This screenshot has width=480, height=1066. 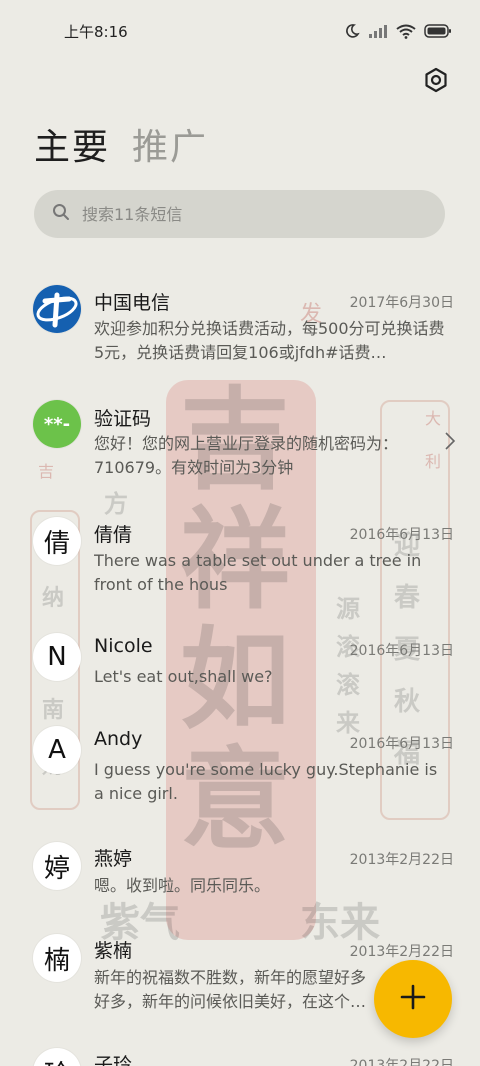 What do you see at coordinates (57, 1057) in the screenshot?
I see `contact-avatar: 玲` at bounding box center [57, 1057].